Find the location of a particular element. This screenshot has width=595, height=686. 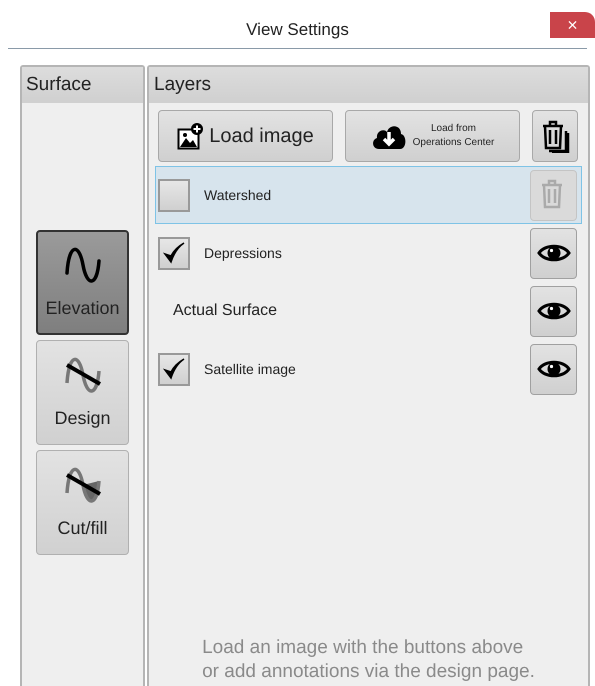

layer-row: Watershed is located at coordinates (368, 195).